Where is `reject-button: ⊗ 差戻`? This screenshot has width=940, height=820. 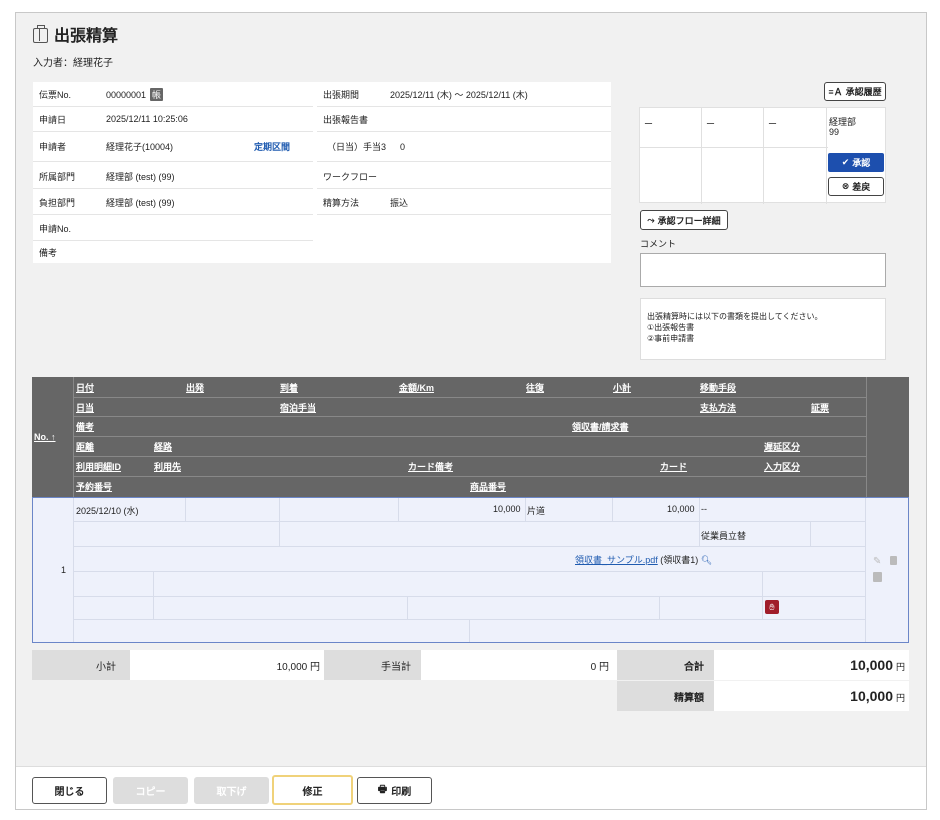
reject-button: ⊗ 差戻 is located at coordinates (856, 186).